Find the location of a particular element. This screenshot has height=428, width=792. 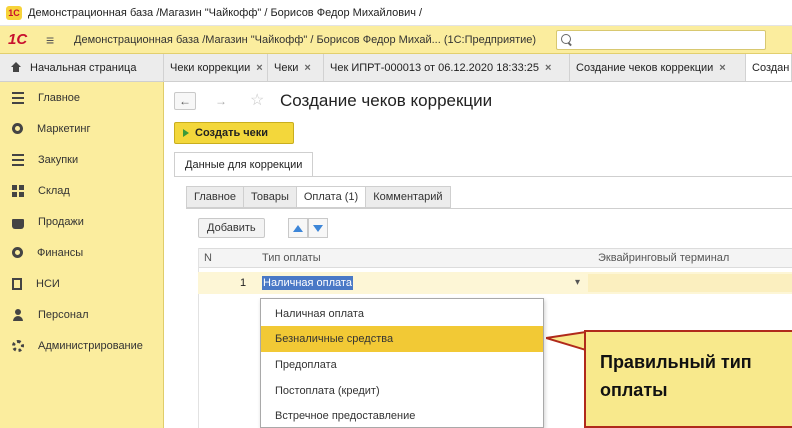

tab-comment: Комментарий is located at coordinates (408, 197).